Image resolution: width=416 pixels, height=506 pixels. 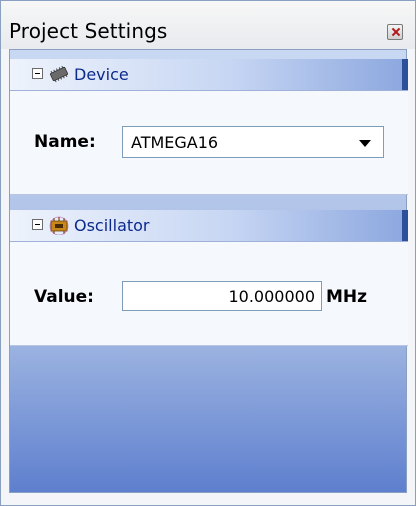 What do you see at coordinates (395, 32) in the screenshot?
I see `close-icon` at bounding box center [395, 32].